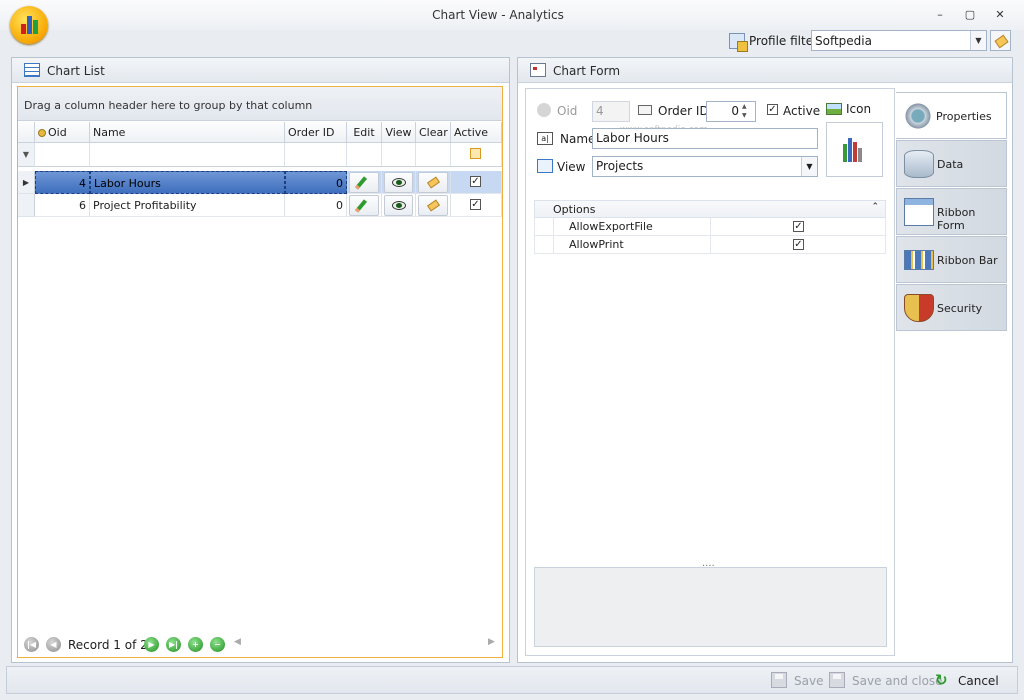 This screenshot has width=1024, height=700. Describe the element at coordinates (491, 642) in the screenshot. I see `scroll-right-icon: ▶` at that location.